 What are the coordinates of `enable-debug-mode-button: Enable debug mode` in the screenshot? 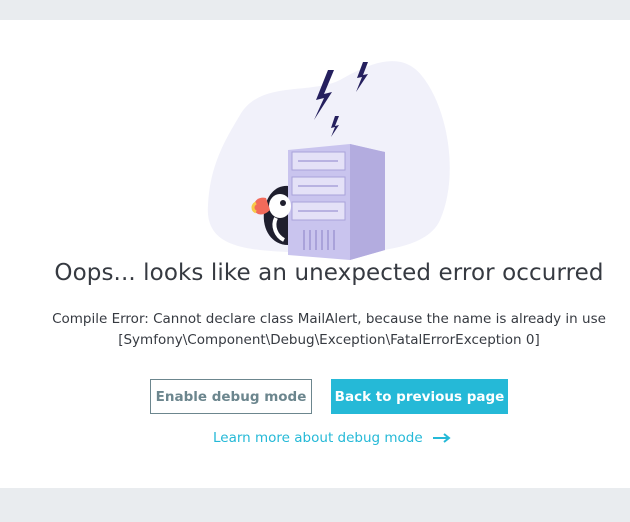 It's located at (231, 396).